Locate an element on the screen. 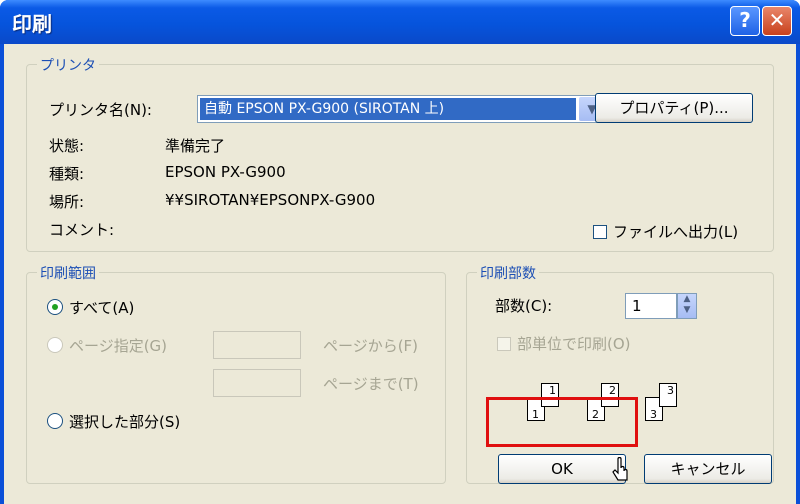 Image resolution: width=800 pixels, height=504 pixels. printer-group-legend: プリンタ is located at coordinates (68, 65).